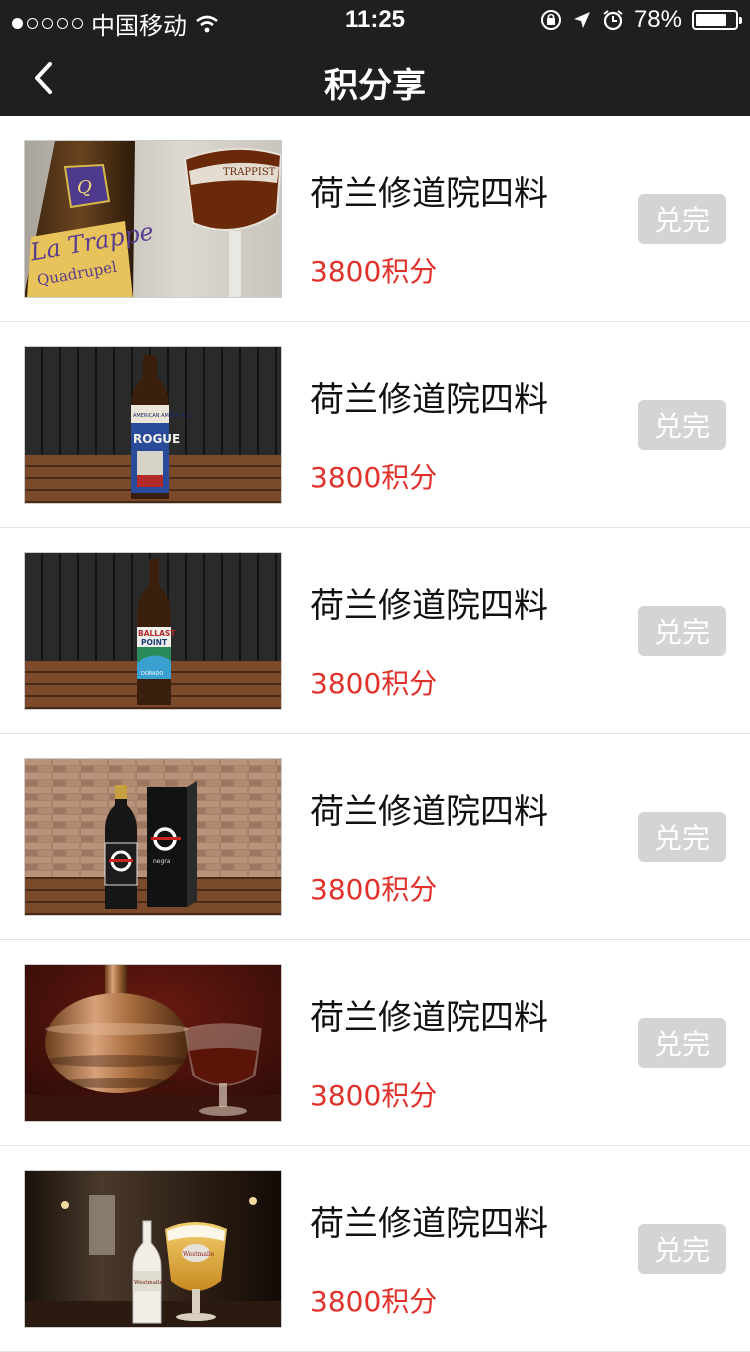  I want to click on thumb-text-westmalle-glass: Westmalle, so click(199, 1254).